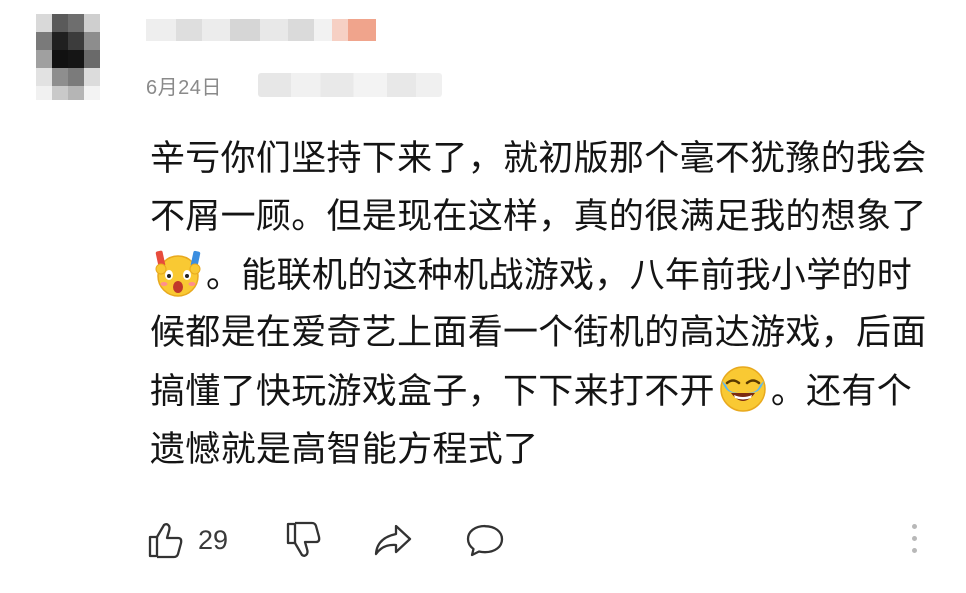 This screenshot has width=966, height=593. Describe the element at coordinates (743, 389) in the screenshot. I see `emoji-laughing-crying-icon` at that location.